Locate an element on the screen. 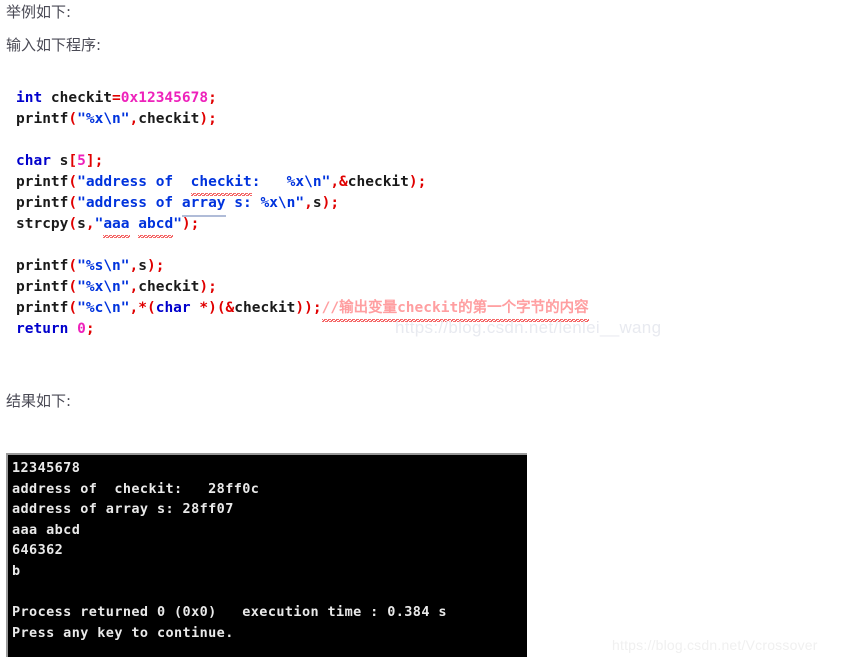 The width and height of the screenshot is (843, 665). line-strcpy: strcpy(s,"aaa abcd"); is located at coordinates (380, 226).